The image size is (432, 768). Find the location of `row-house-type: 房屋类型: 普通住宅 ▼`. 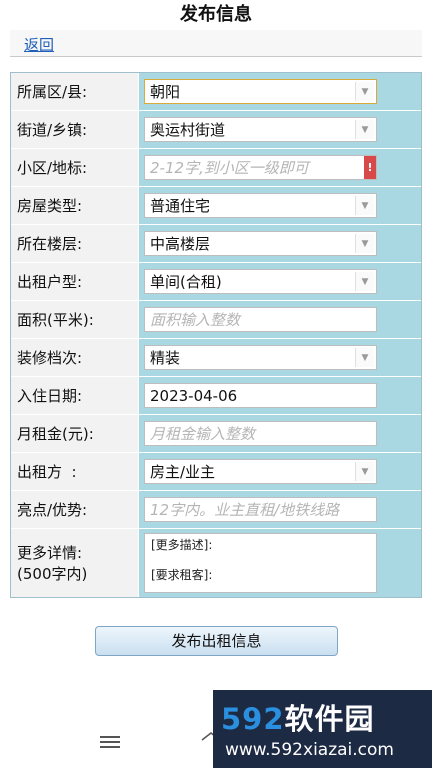

row-house-type: 房屋类型: 普通住宅 ▼ is located at coordinates (216, 206).